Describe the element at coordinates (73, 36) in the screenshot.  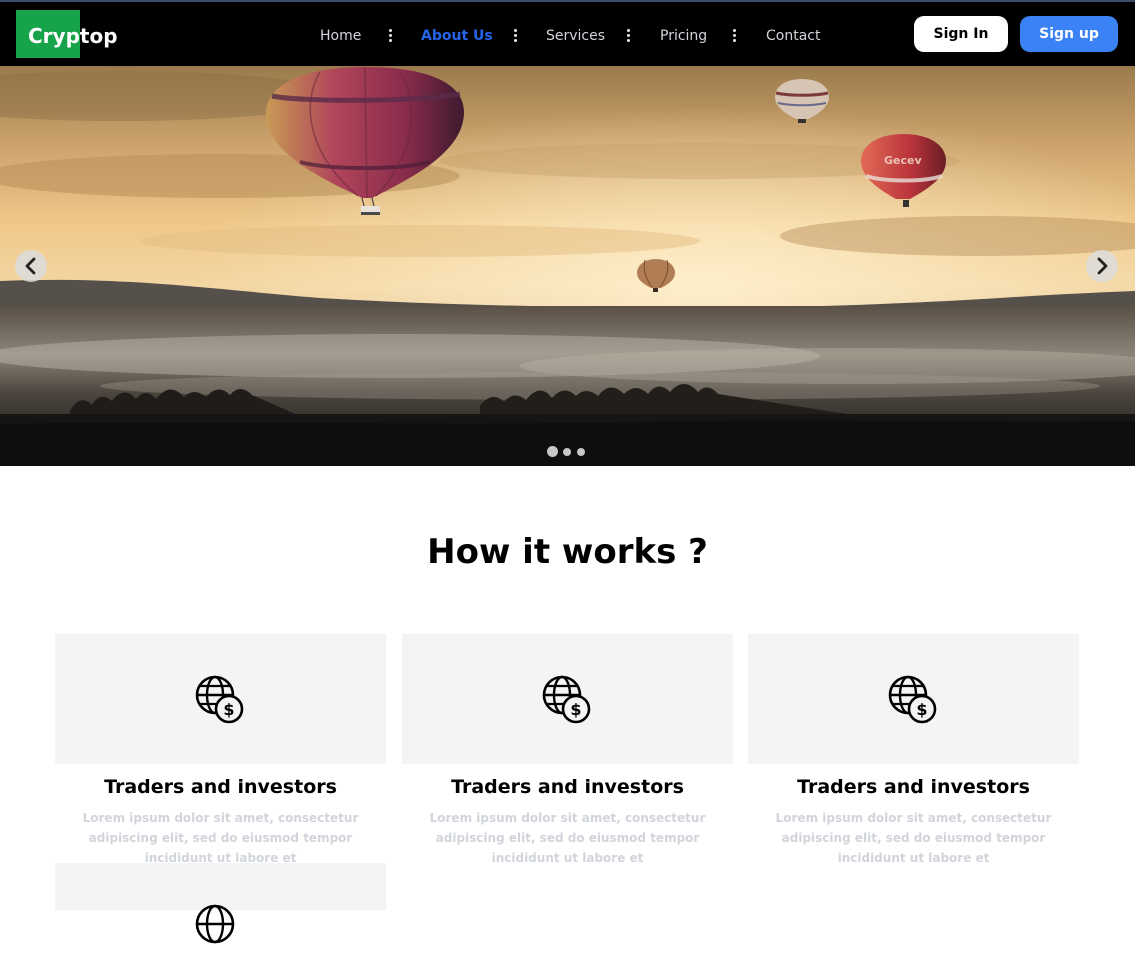
I see `brand-name: Cryptop` at that location.